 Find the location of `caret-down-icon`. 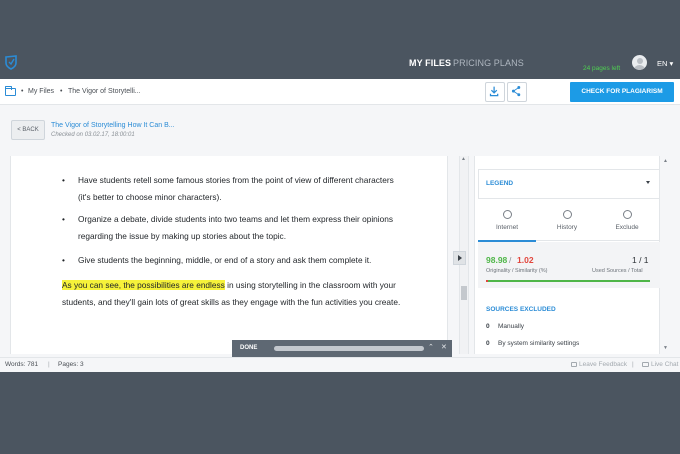

caret-down-icon is located at coordinates (648, 182).